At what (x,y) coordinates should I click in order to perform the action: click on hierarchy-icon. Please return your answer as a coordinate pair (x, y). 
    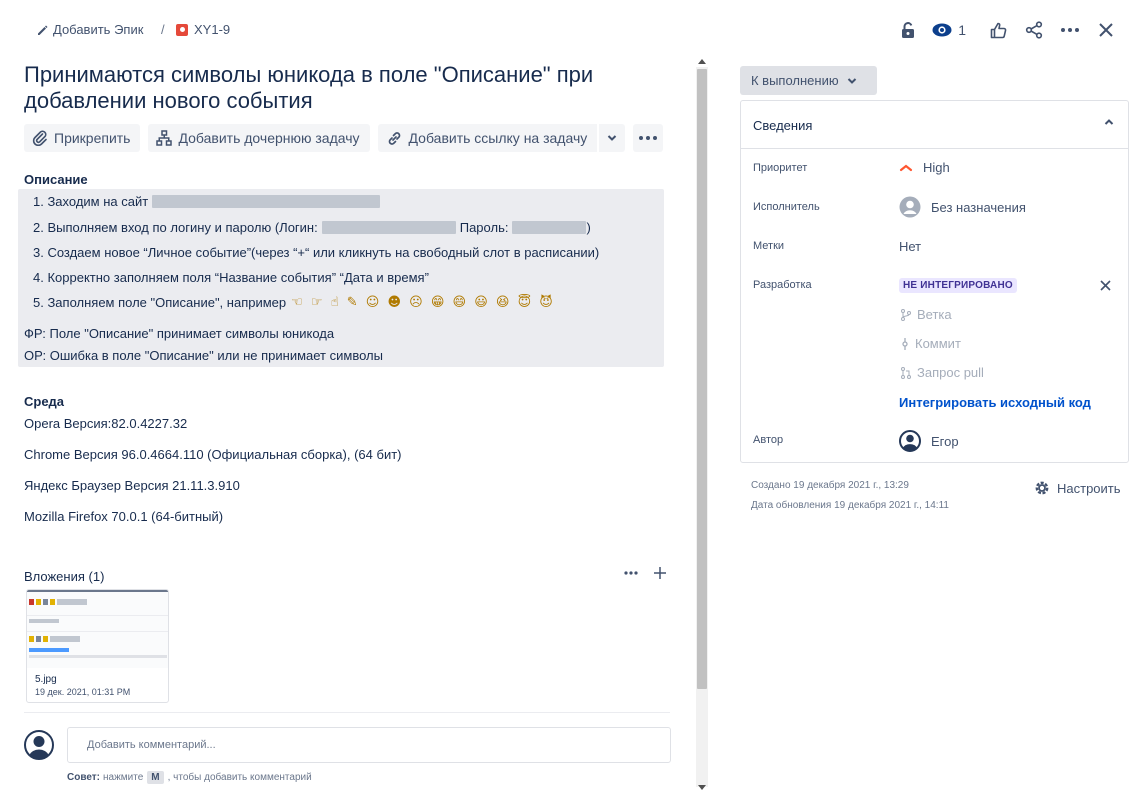
    Looking at the image, I should click on (164, 138).